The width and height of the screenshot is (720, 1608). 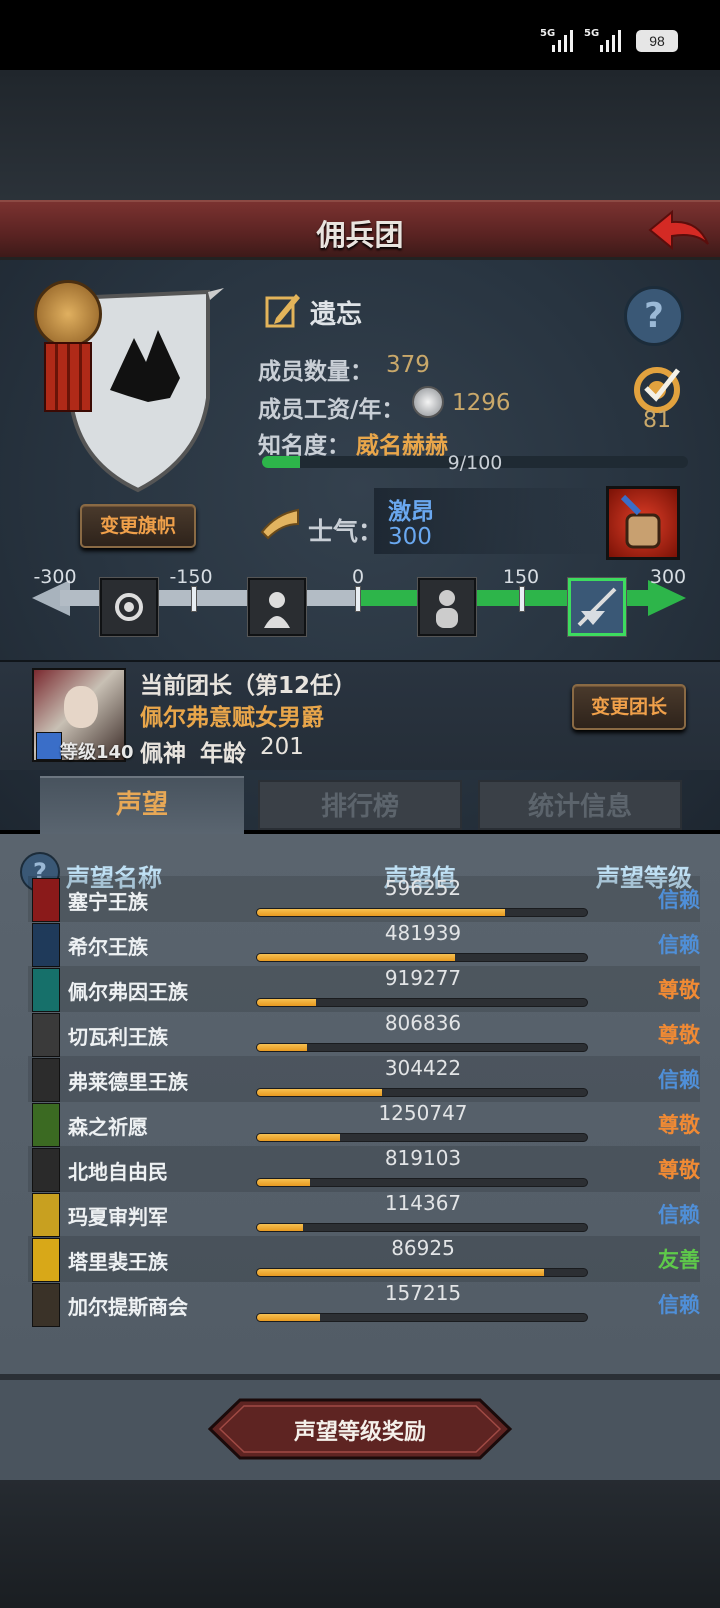 I want to click on reputation-value: 86925, so click(x=423, y=1248).